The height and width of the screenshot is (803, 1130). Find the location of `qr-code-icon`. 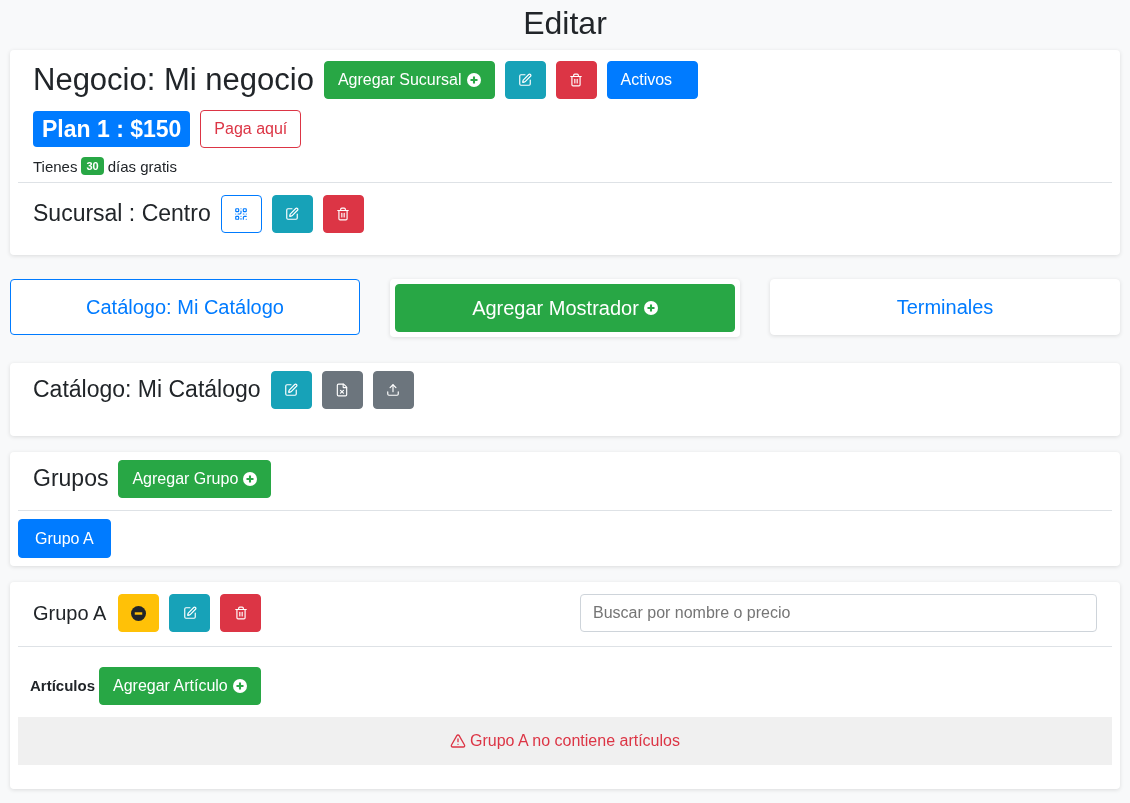

qr-code-icon is located at coordinates (241, 214).